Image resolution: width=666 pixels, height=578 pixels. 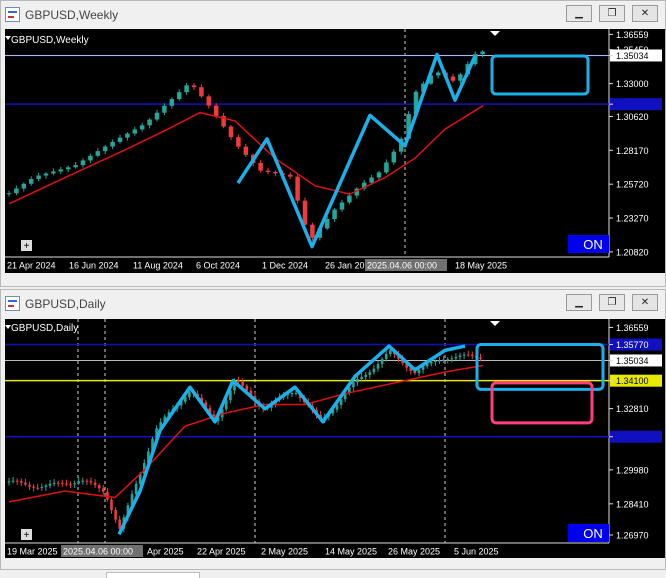 I want to click on chart-window-icon, so click(x=12, y=14).